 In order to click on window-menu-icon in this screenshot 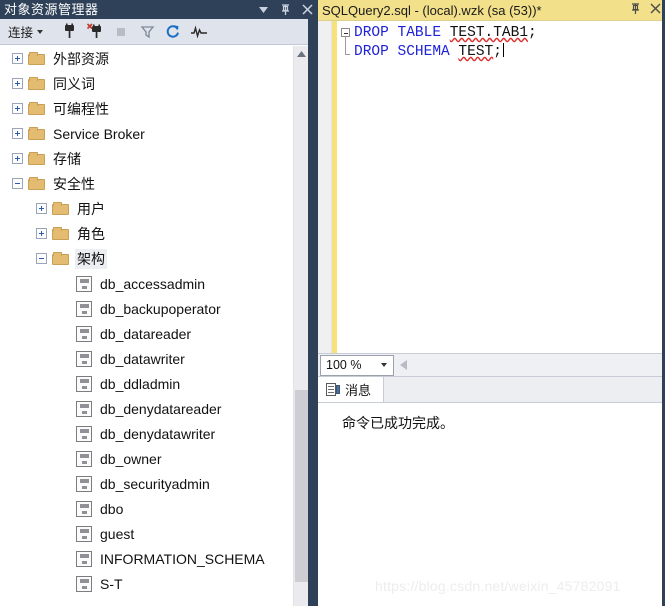, I will do `click(263, 9)`.